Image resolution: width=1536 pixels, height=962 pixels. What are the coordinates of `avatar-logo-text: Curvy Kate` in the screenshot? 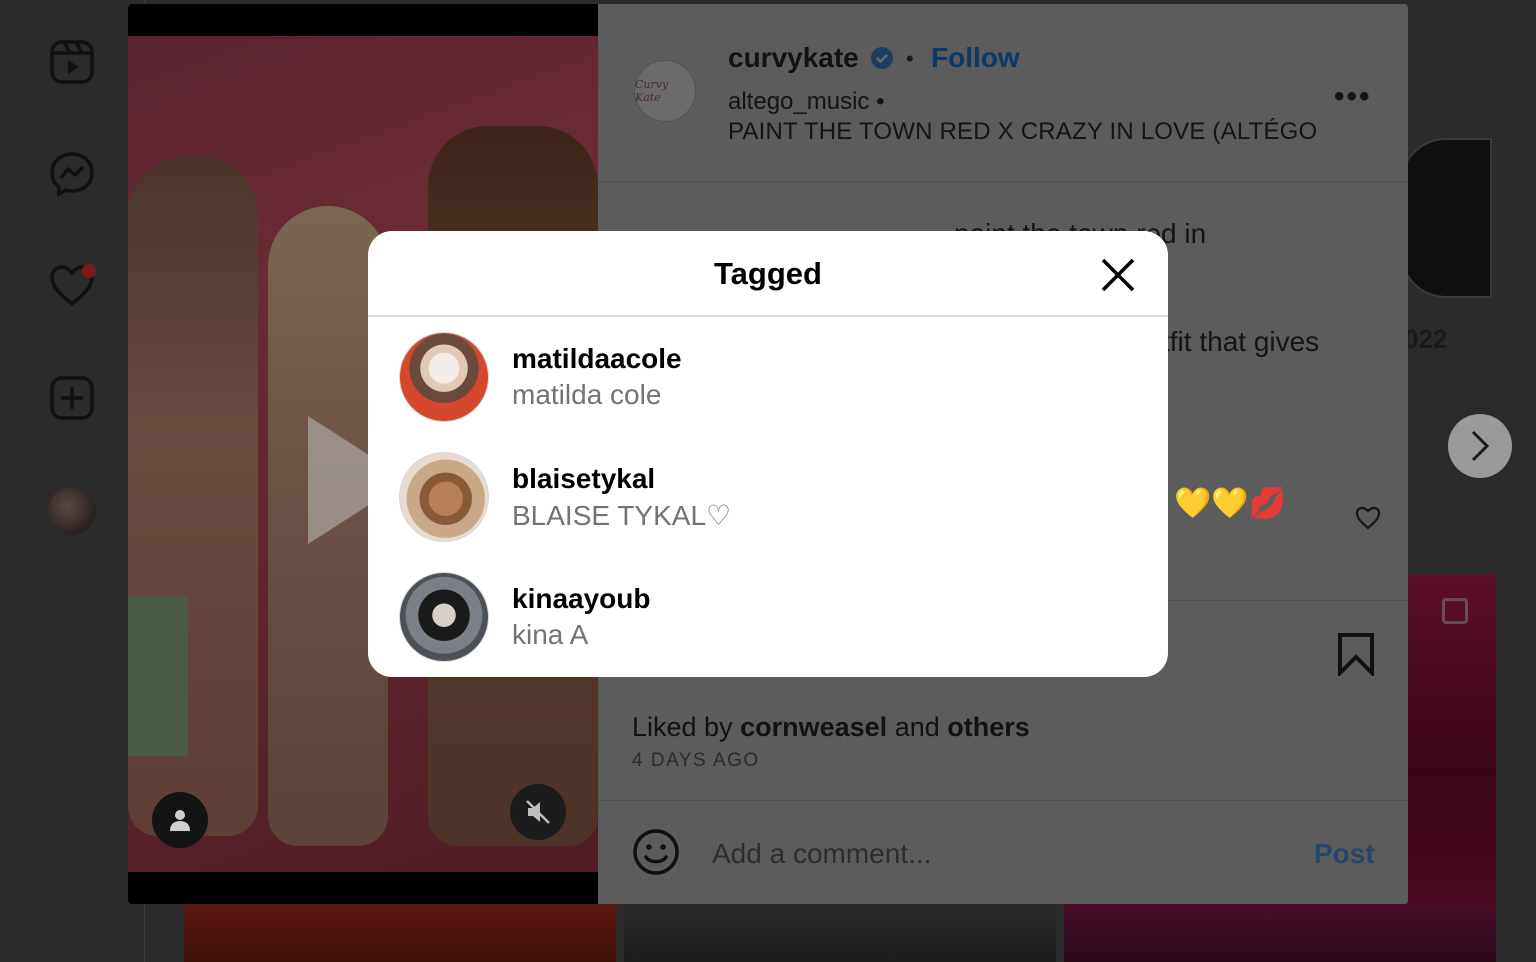 It's located at (652, 91).